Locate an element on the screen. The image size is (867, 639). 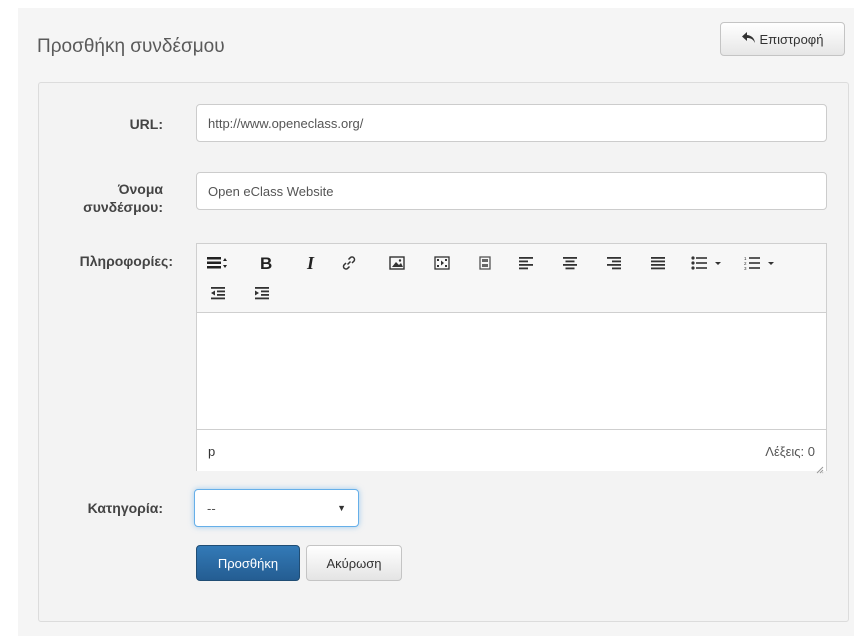
back-button: Επιστροφή is located at coordinates (782, 39).